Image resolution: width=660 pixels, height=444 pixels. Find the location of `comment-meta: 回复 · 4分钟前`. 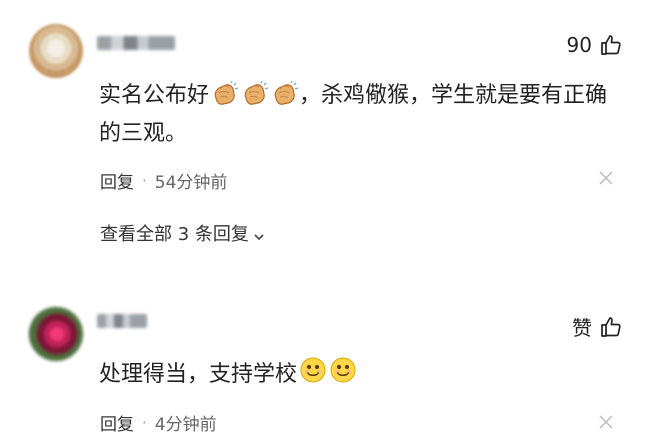

comment-meta: 回复 · 4分钟前 is located at coordinates (158, 423).